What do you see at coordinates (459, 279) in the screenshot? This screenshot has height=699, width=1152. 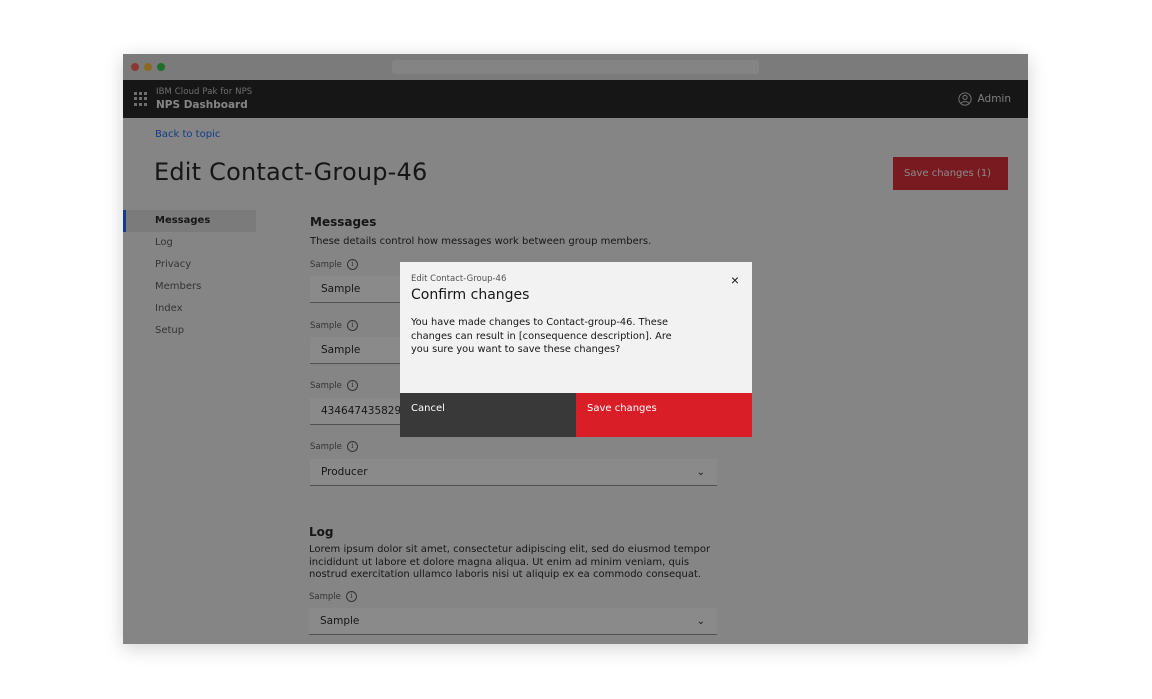 I see `modal-label: Edit Contact-Group-46` at bounding box center [459, 279].